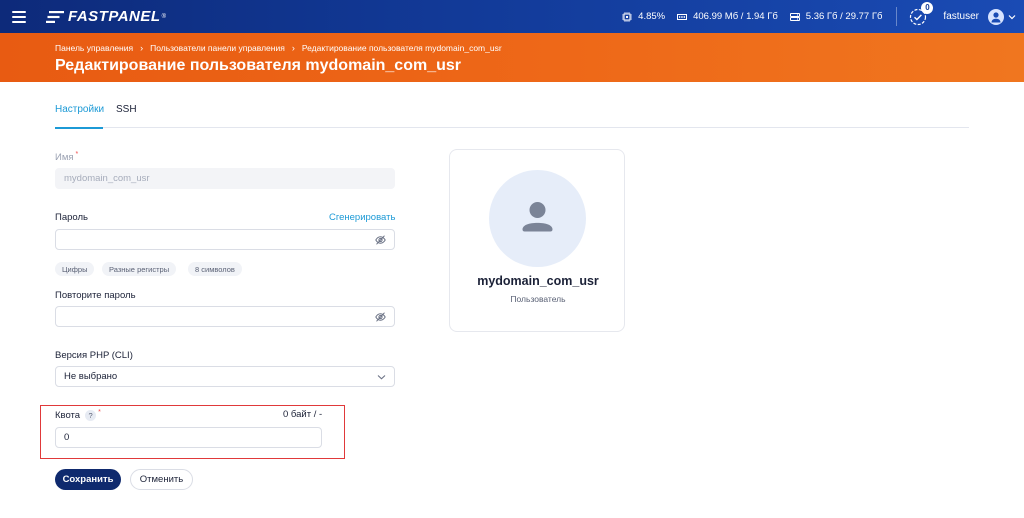 The image size is (1024, 518). I want to click on name-field: mydomain_com_usr, so click(225, 178).